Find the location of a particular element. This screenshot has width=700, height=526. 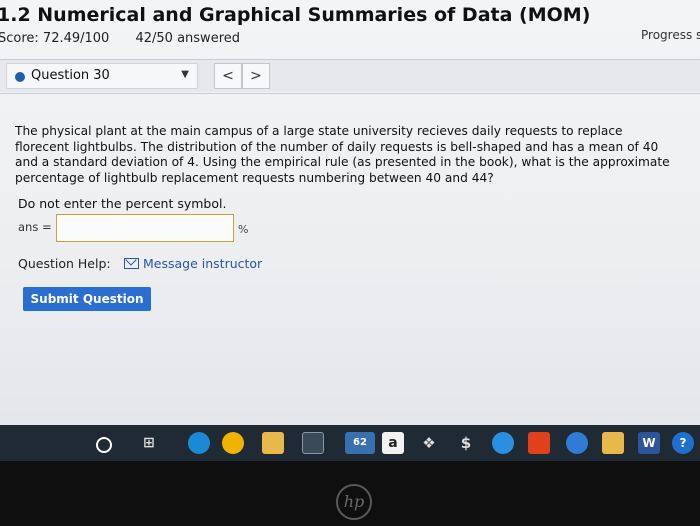

message-instructor-link: Message instructor is located at coordinates (193, 263).